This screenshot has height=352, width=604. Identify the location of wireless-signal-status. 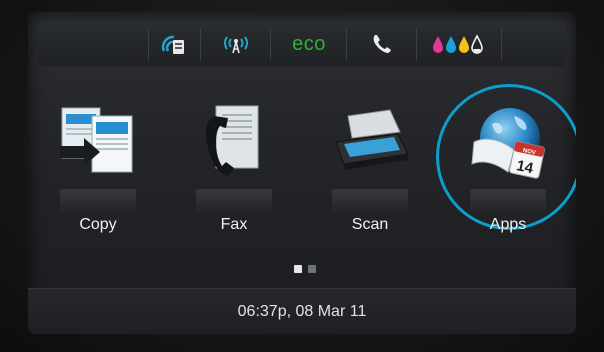
(235, 44).